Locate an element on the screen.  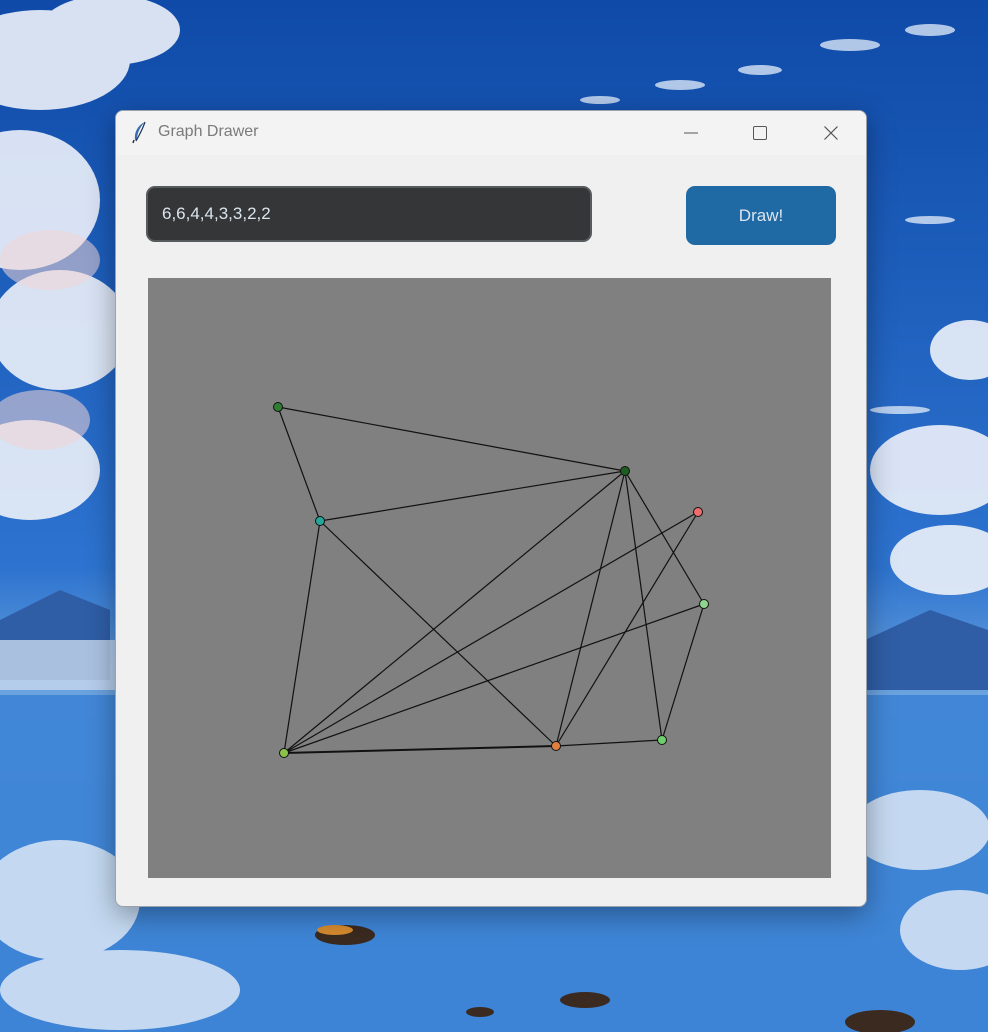
title-bar: Graph Drawer is located at coordinates (491, 133).